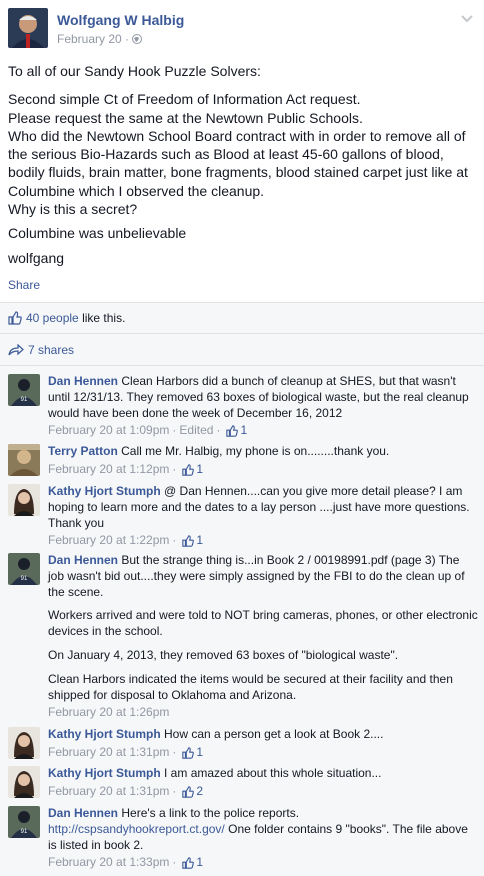  I want to click on shares-count: 7 shares, so click(51, 350).